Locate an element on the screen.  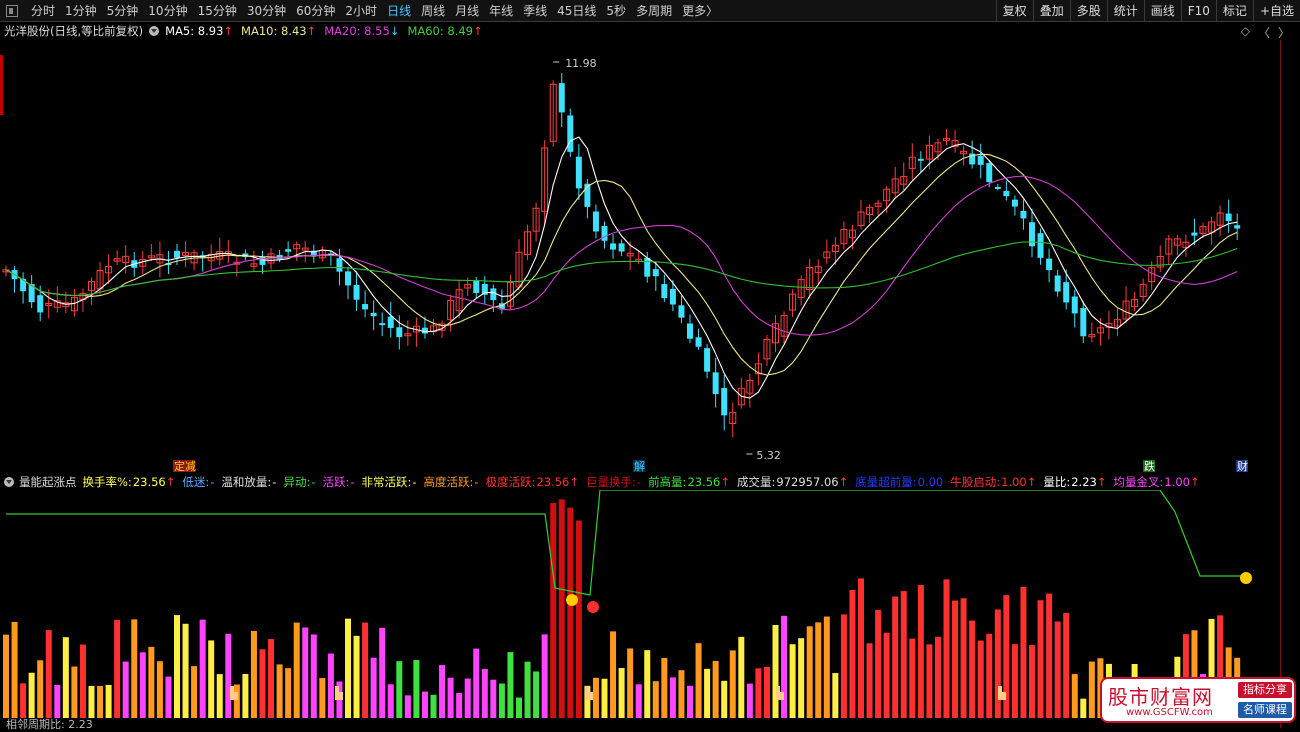
period-tab-16: 更多〉 is located at coordinates (700, 10).